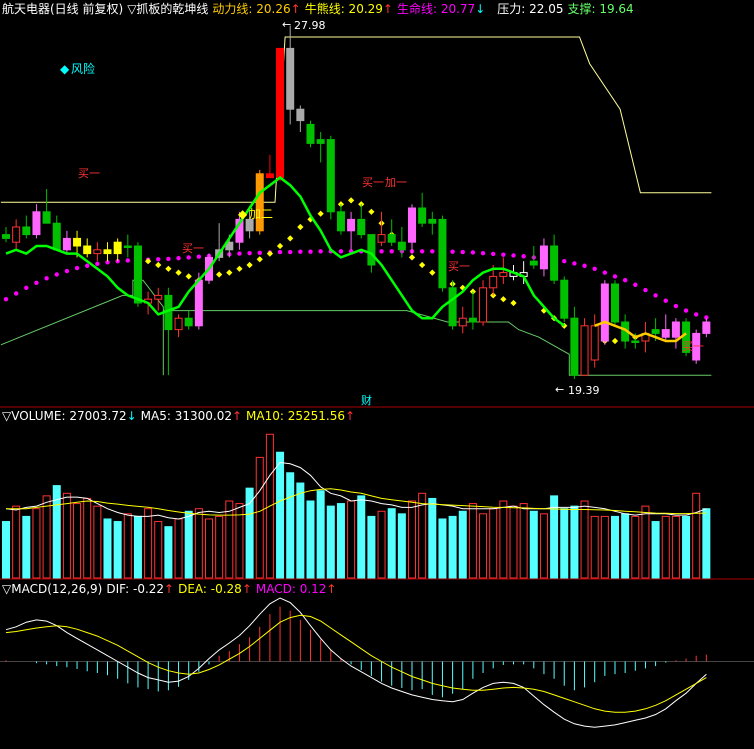  What do you see at coordinates (291, 589) in the screenshot?
I see `macd-value: MACD: 0.12` at bounding box center [291, 589].